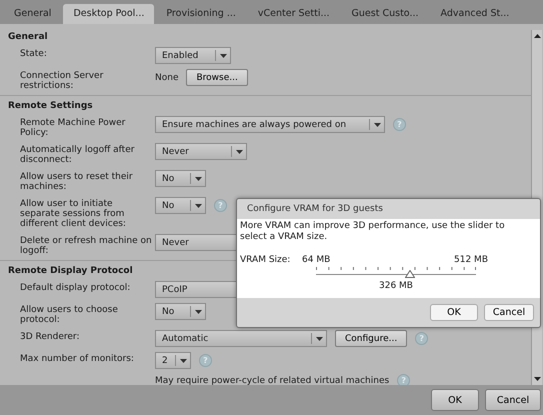 This screenshot has height=415, width=543. What do you see at coordinates (471, 260) in the screenshot?
I see `slider-max-label: 512 MB` at bounding box center [471, 260].